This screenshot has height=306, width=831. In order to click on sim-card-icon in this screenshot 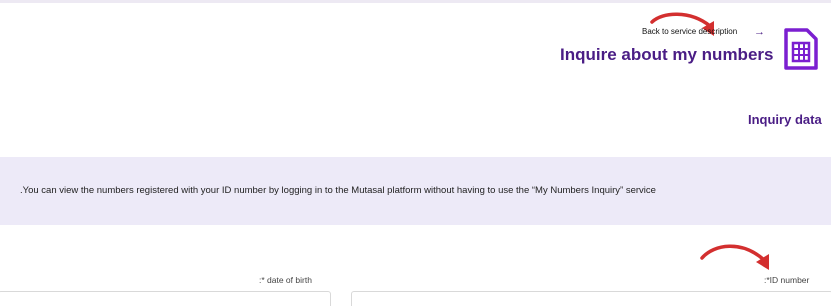, I will do `click(801, 49)`.